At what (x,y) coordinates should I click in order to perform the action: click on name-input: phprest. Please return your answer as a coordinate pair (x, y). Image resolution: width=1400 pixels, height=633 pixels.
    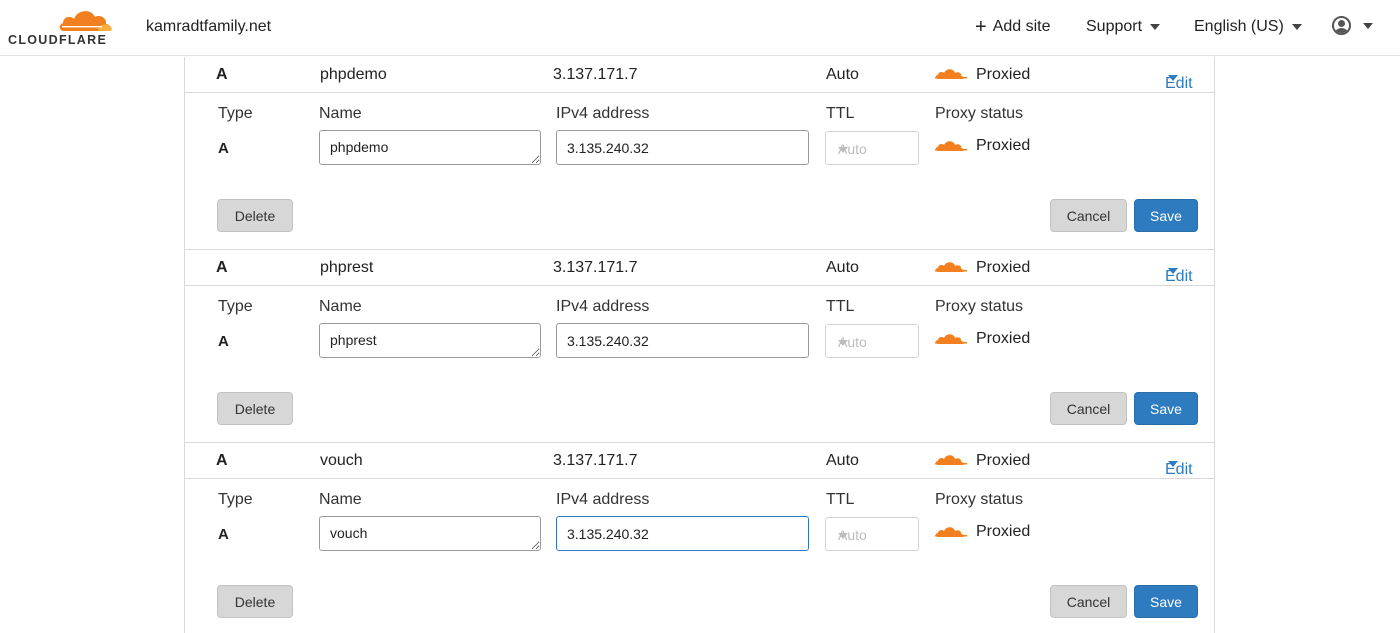
    Looking at the image, I should click on (430, 340).